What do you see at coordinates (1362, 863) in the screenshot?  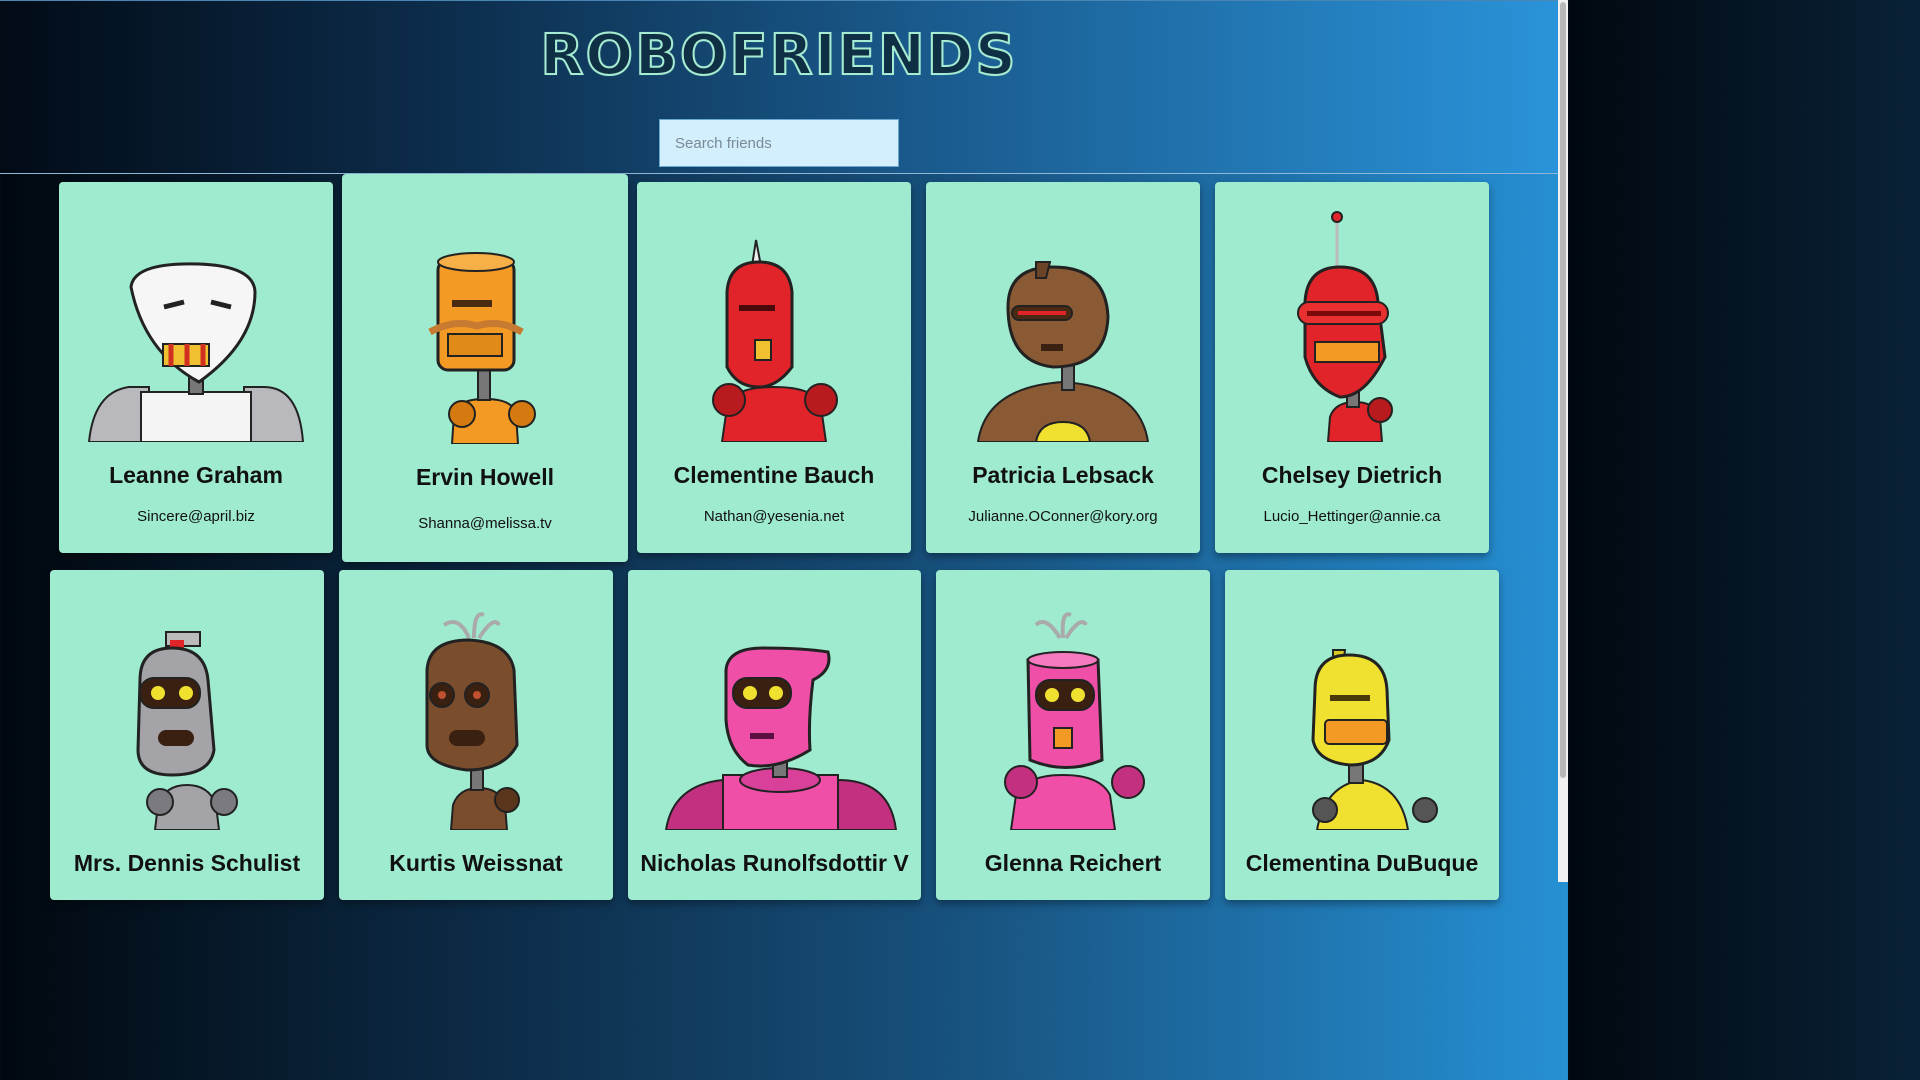 I see `robot-name: Clementina DuBuque` at bounding box center [1362, 863].